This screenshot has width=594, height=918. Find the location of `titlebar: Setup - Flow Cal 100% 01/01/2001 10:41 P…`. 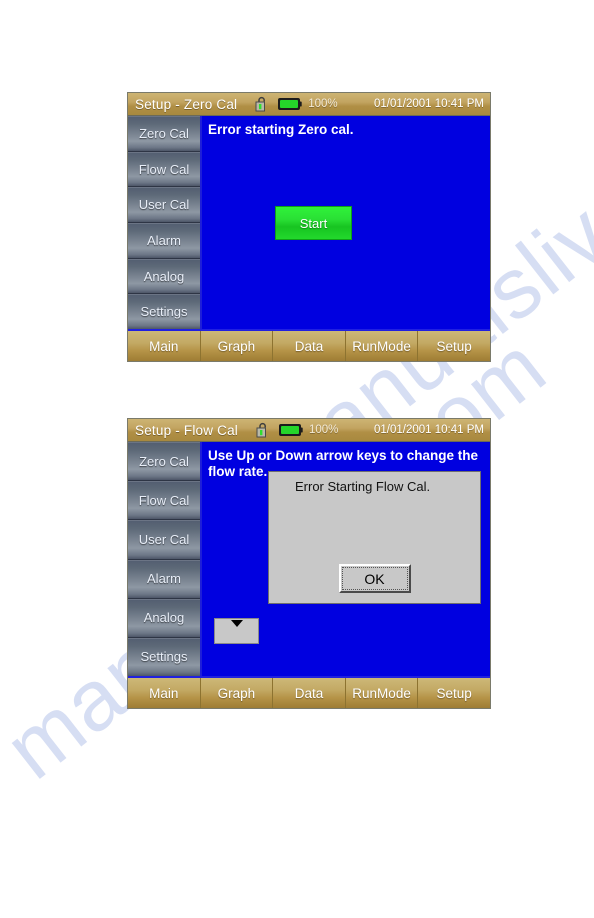

titlebar: Setup - Flow Cal 100% 01/01/2001 10:41 P… is located at coordinates (309, 430).